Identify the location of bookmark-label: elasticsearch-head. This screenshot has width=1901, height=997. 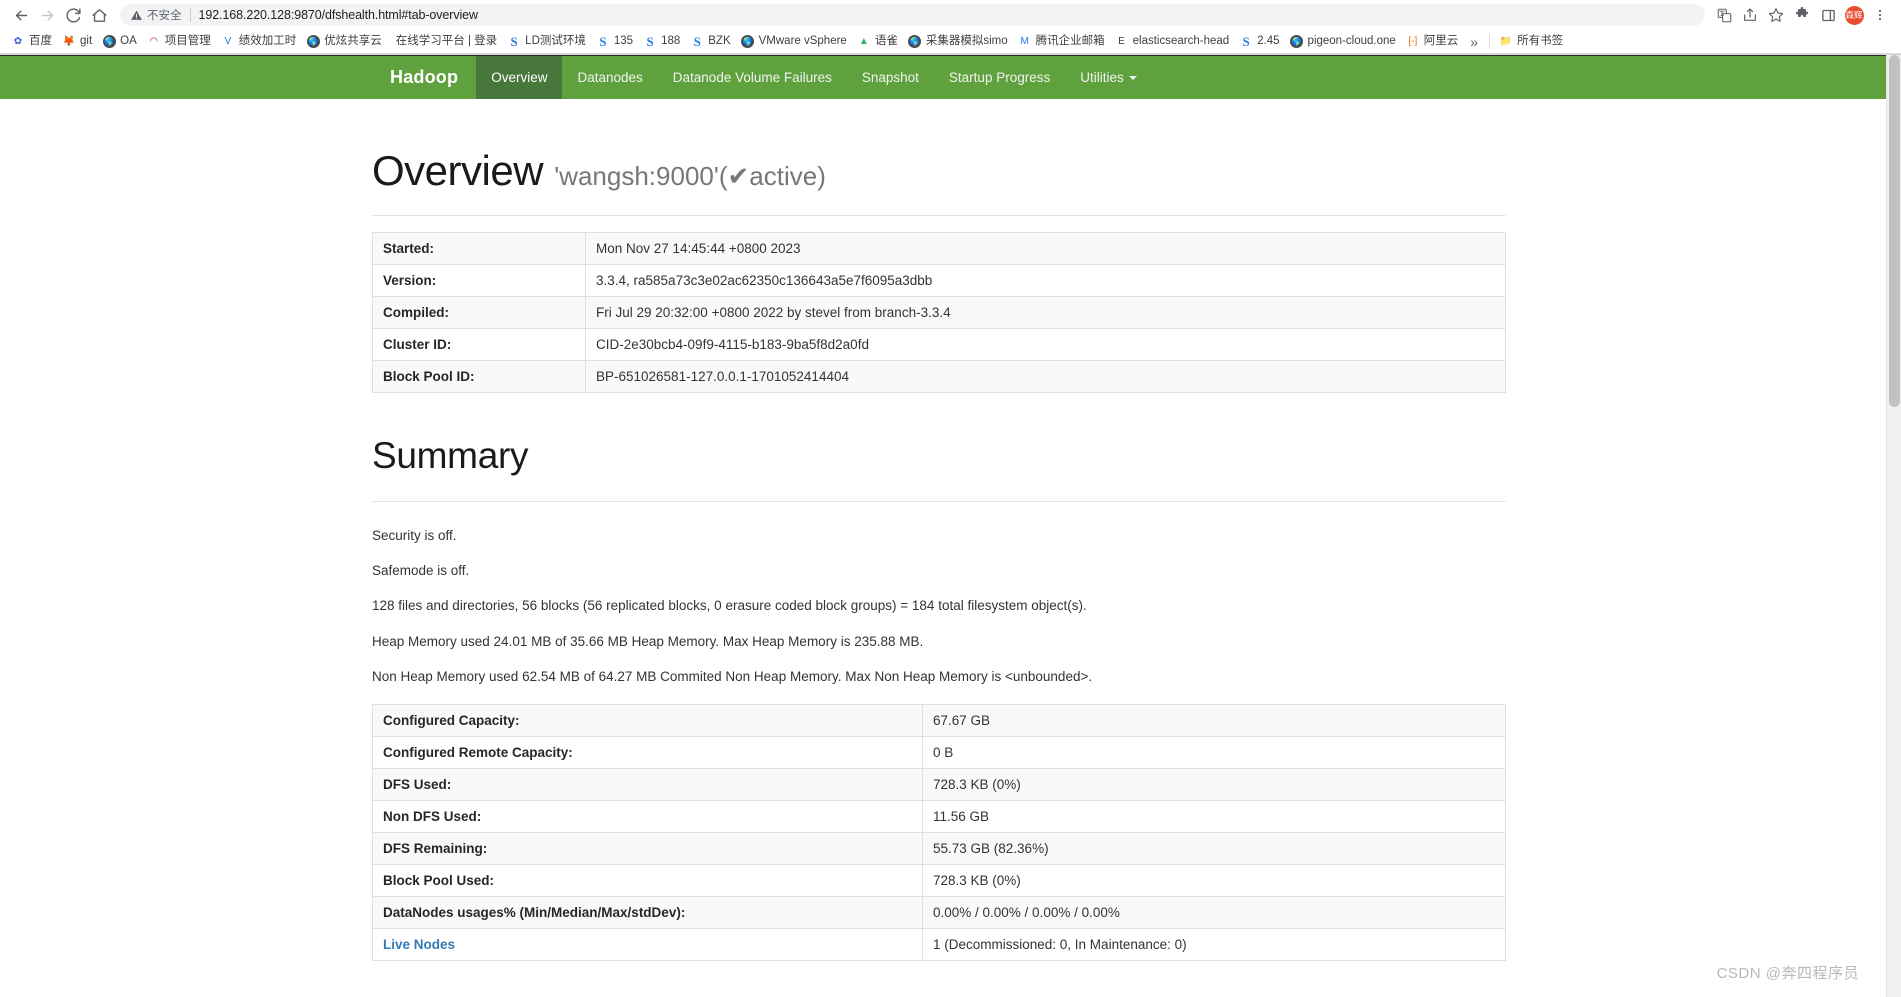
(1181, 40).